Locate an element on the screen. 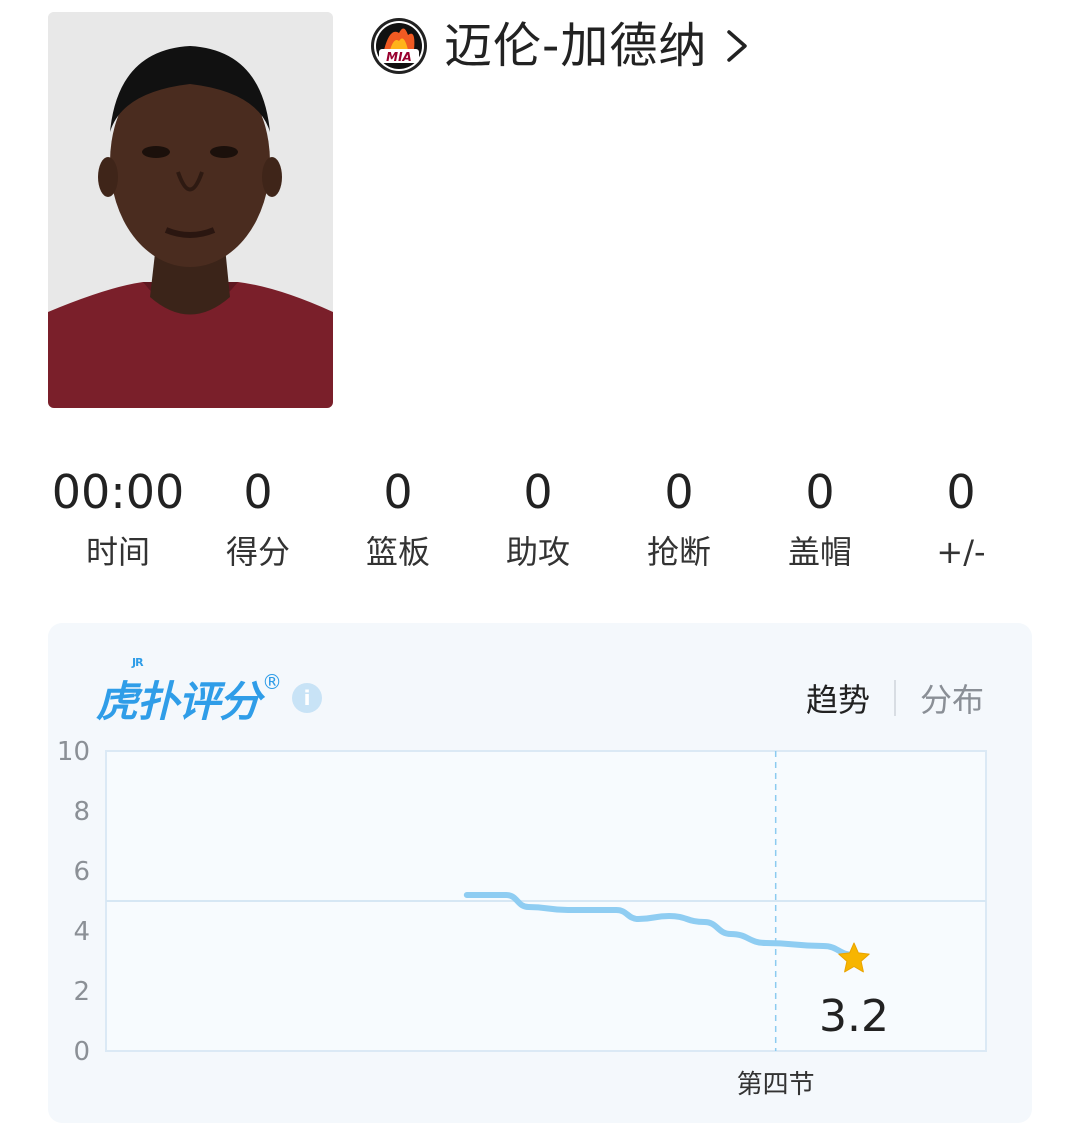 The image size is (1080, 1123). period-marker-label: 第四节 is located at coordinates (776, 1085).